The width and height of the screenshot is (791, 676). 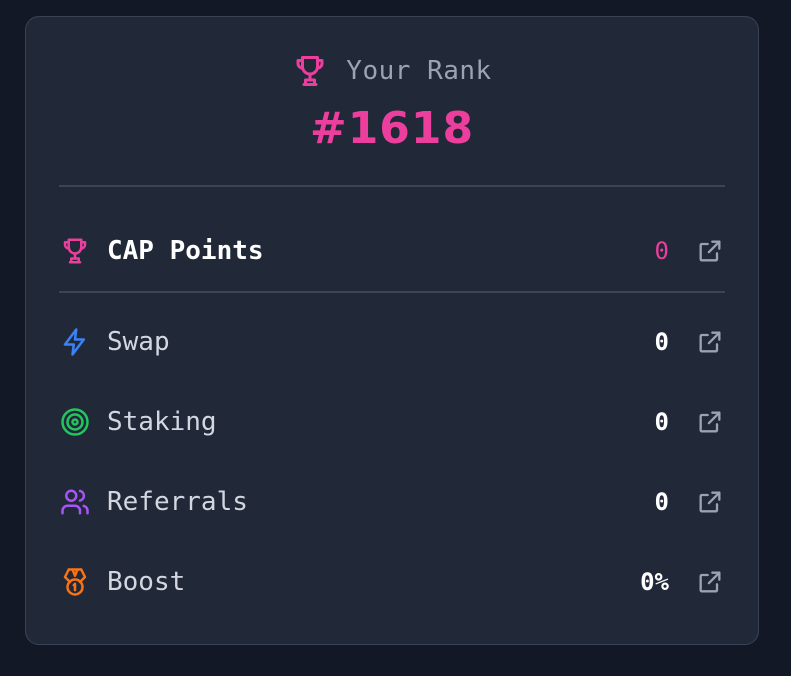 I want to click on cap-points-row: CAP Points 0, so click(x=392, y=251).